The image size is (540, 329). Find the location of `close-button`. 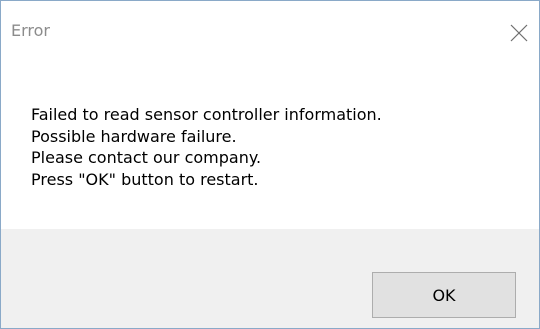

close-button is located at coordinates (519, 33).